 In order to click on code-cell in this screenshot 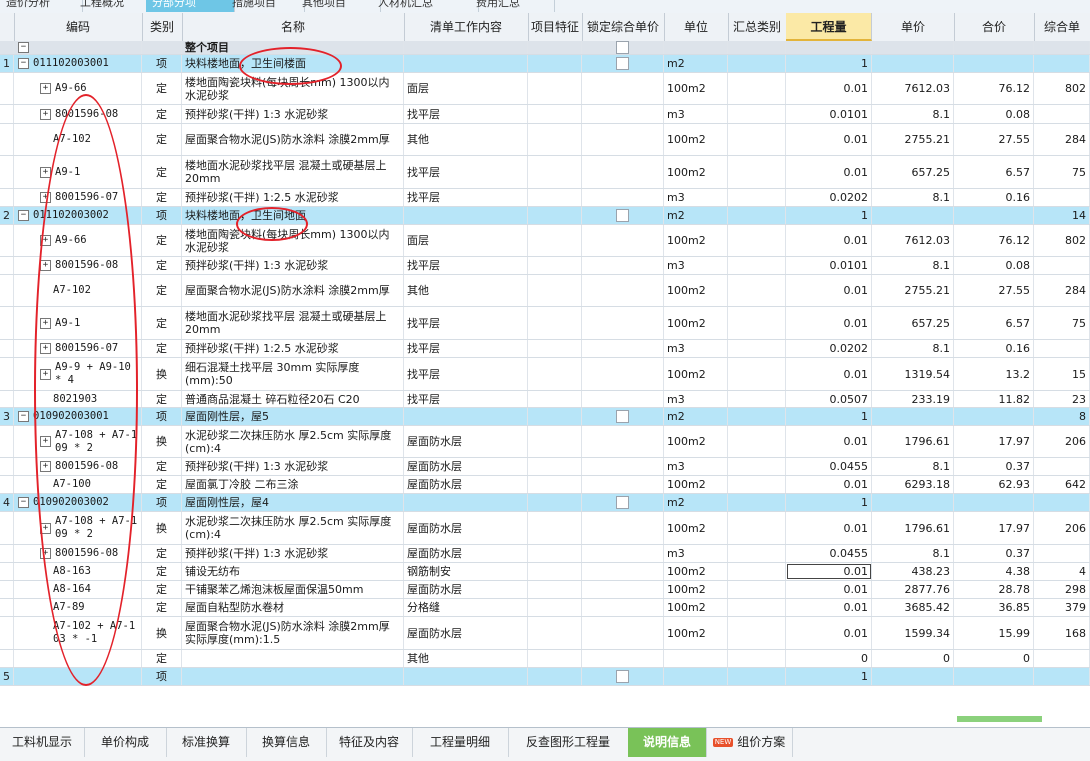, I will do `click(78, 658)`.